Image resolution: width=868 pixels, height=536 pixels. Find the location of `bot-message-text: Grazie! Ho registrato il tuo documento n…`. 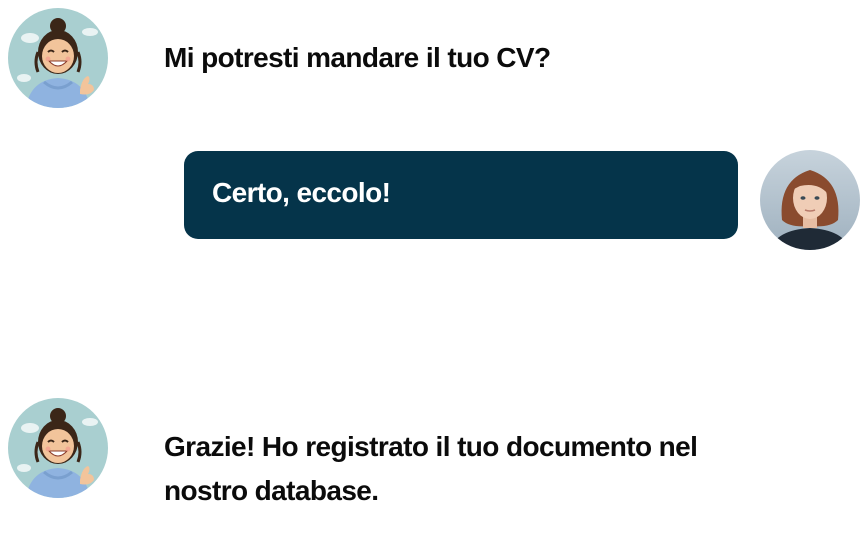

bot-message-text: Grazie! Ho registrato il tuo documento n… is located at coordinates (431, 468).